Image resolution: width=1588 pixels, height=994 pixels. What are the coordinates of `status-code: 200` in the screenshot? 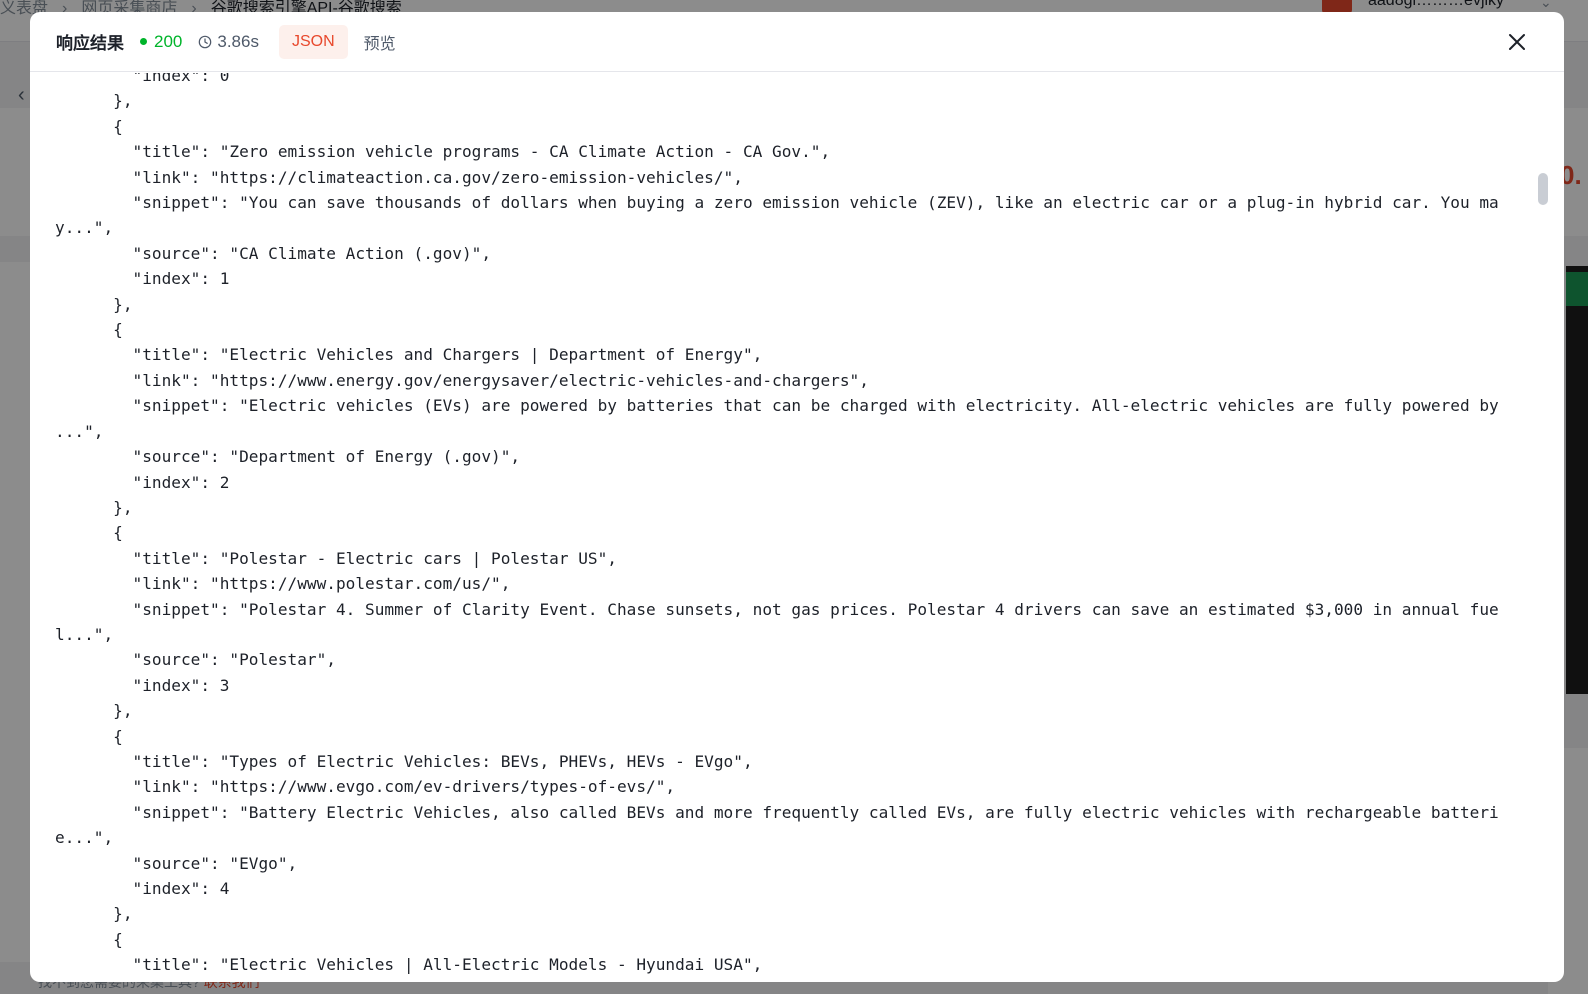 It's located at (168, 41).